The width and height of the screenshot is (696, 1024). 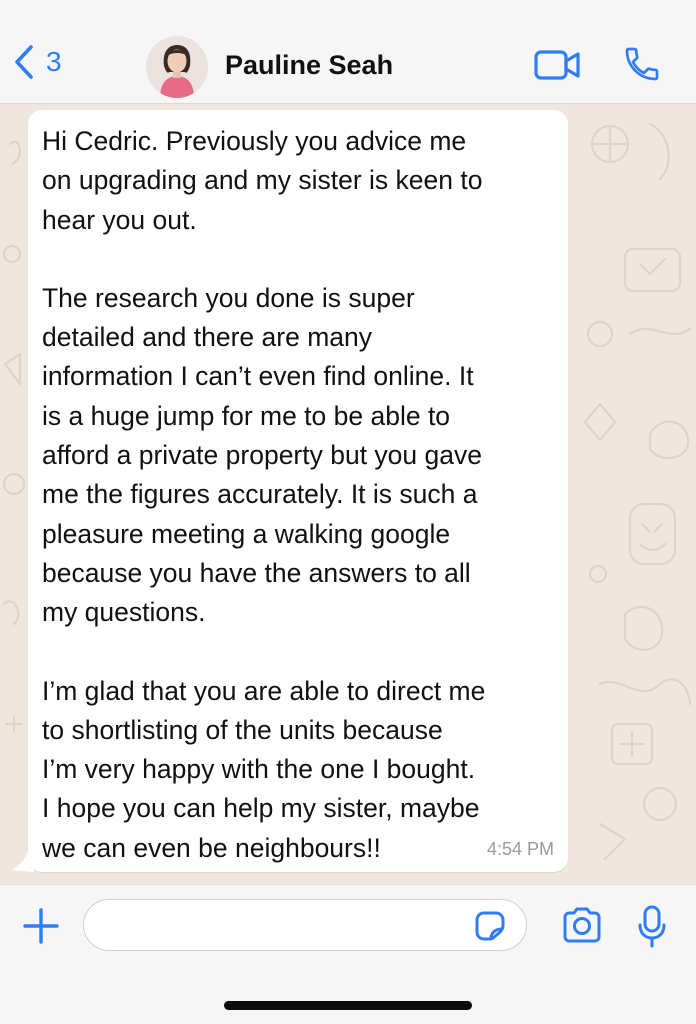 I want to click on phone-icon, so click(x=642, y=67).